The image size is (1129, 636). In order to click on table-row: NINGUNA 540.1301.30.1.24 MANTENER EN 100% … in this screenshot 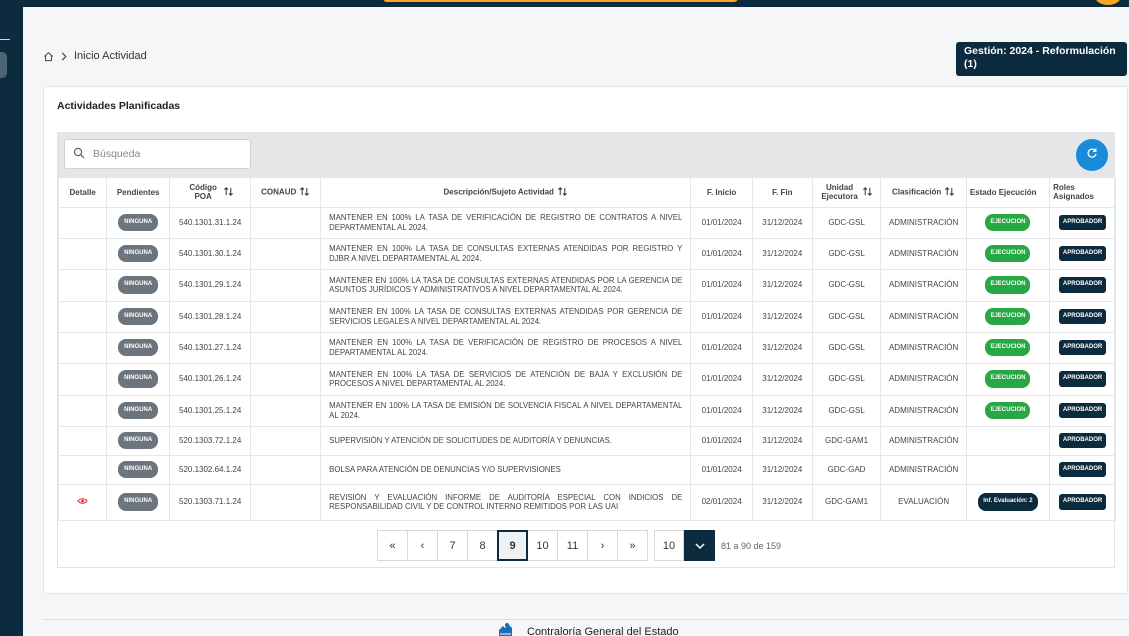, I will do `click(586, 253)`.